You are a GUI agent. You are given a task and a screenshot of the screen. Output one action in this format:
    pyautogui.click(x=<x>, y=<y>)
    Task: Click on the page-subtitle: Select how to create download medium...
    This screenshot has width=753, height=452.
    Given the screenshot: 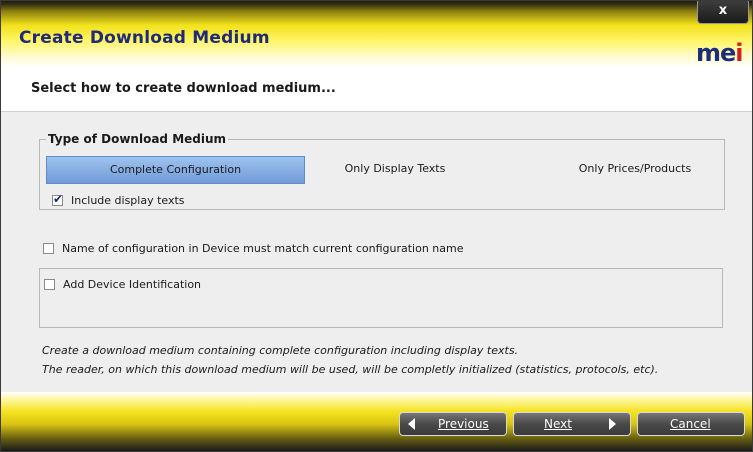 What is the action you would take?
    pyautogui.click(x=183, y=88)
    